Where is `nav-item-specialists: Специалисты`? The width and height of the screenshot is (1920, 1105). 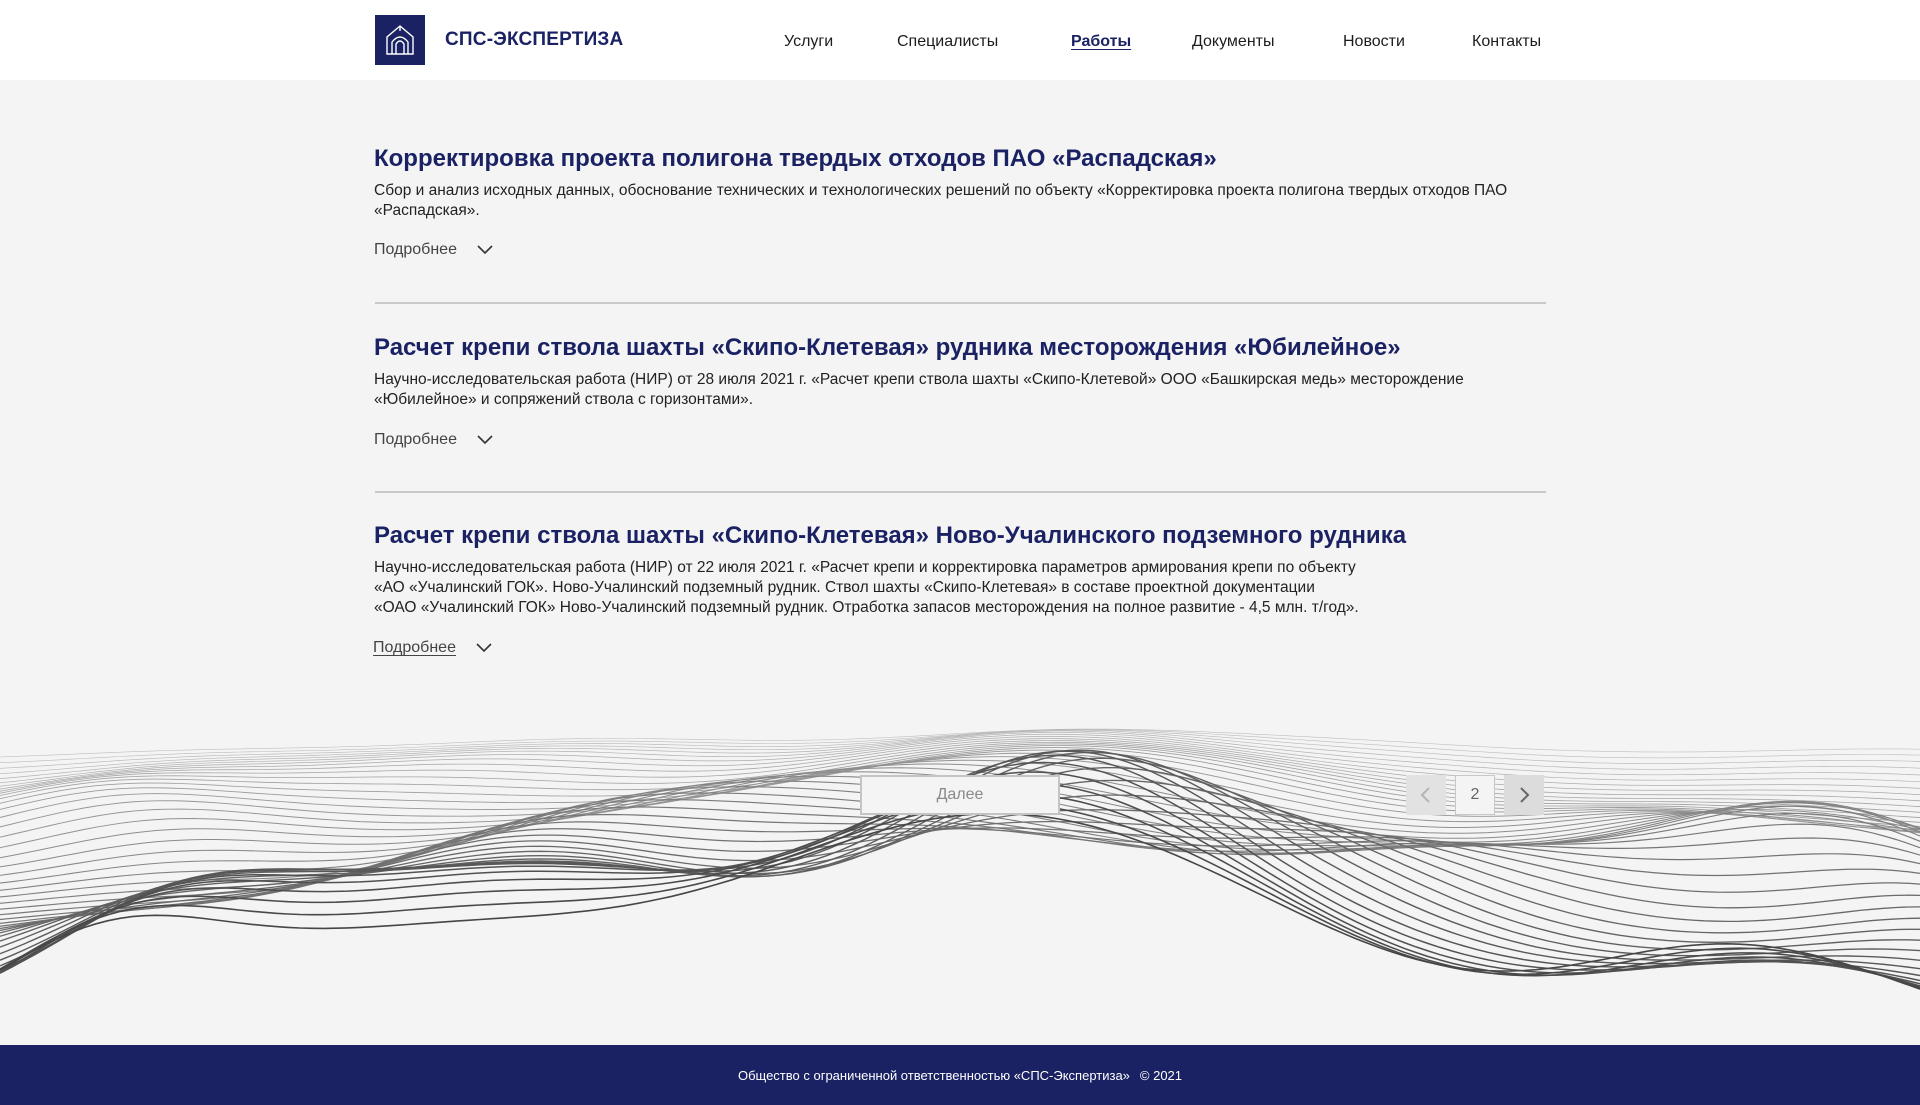
nav-item-specialists: Специалисты is located at coordinates (947, 42).